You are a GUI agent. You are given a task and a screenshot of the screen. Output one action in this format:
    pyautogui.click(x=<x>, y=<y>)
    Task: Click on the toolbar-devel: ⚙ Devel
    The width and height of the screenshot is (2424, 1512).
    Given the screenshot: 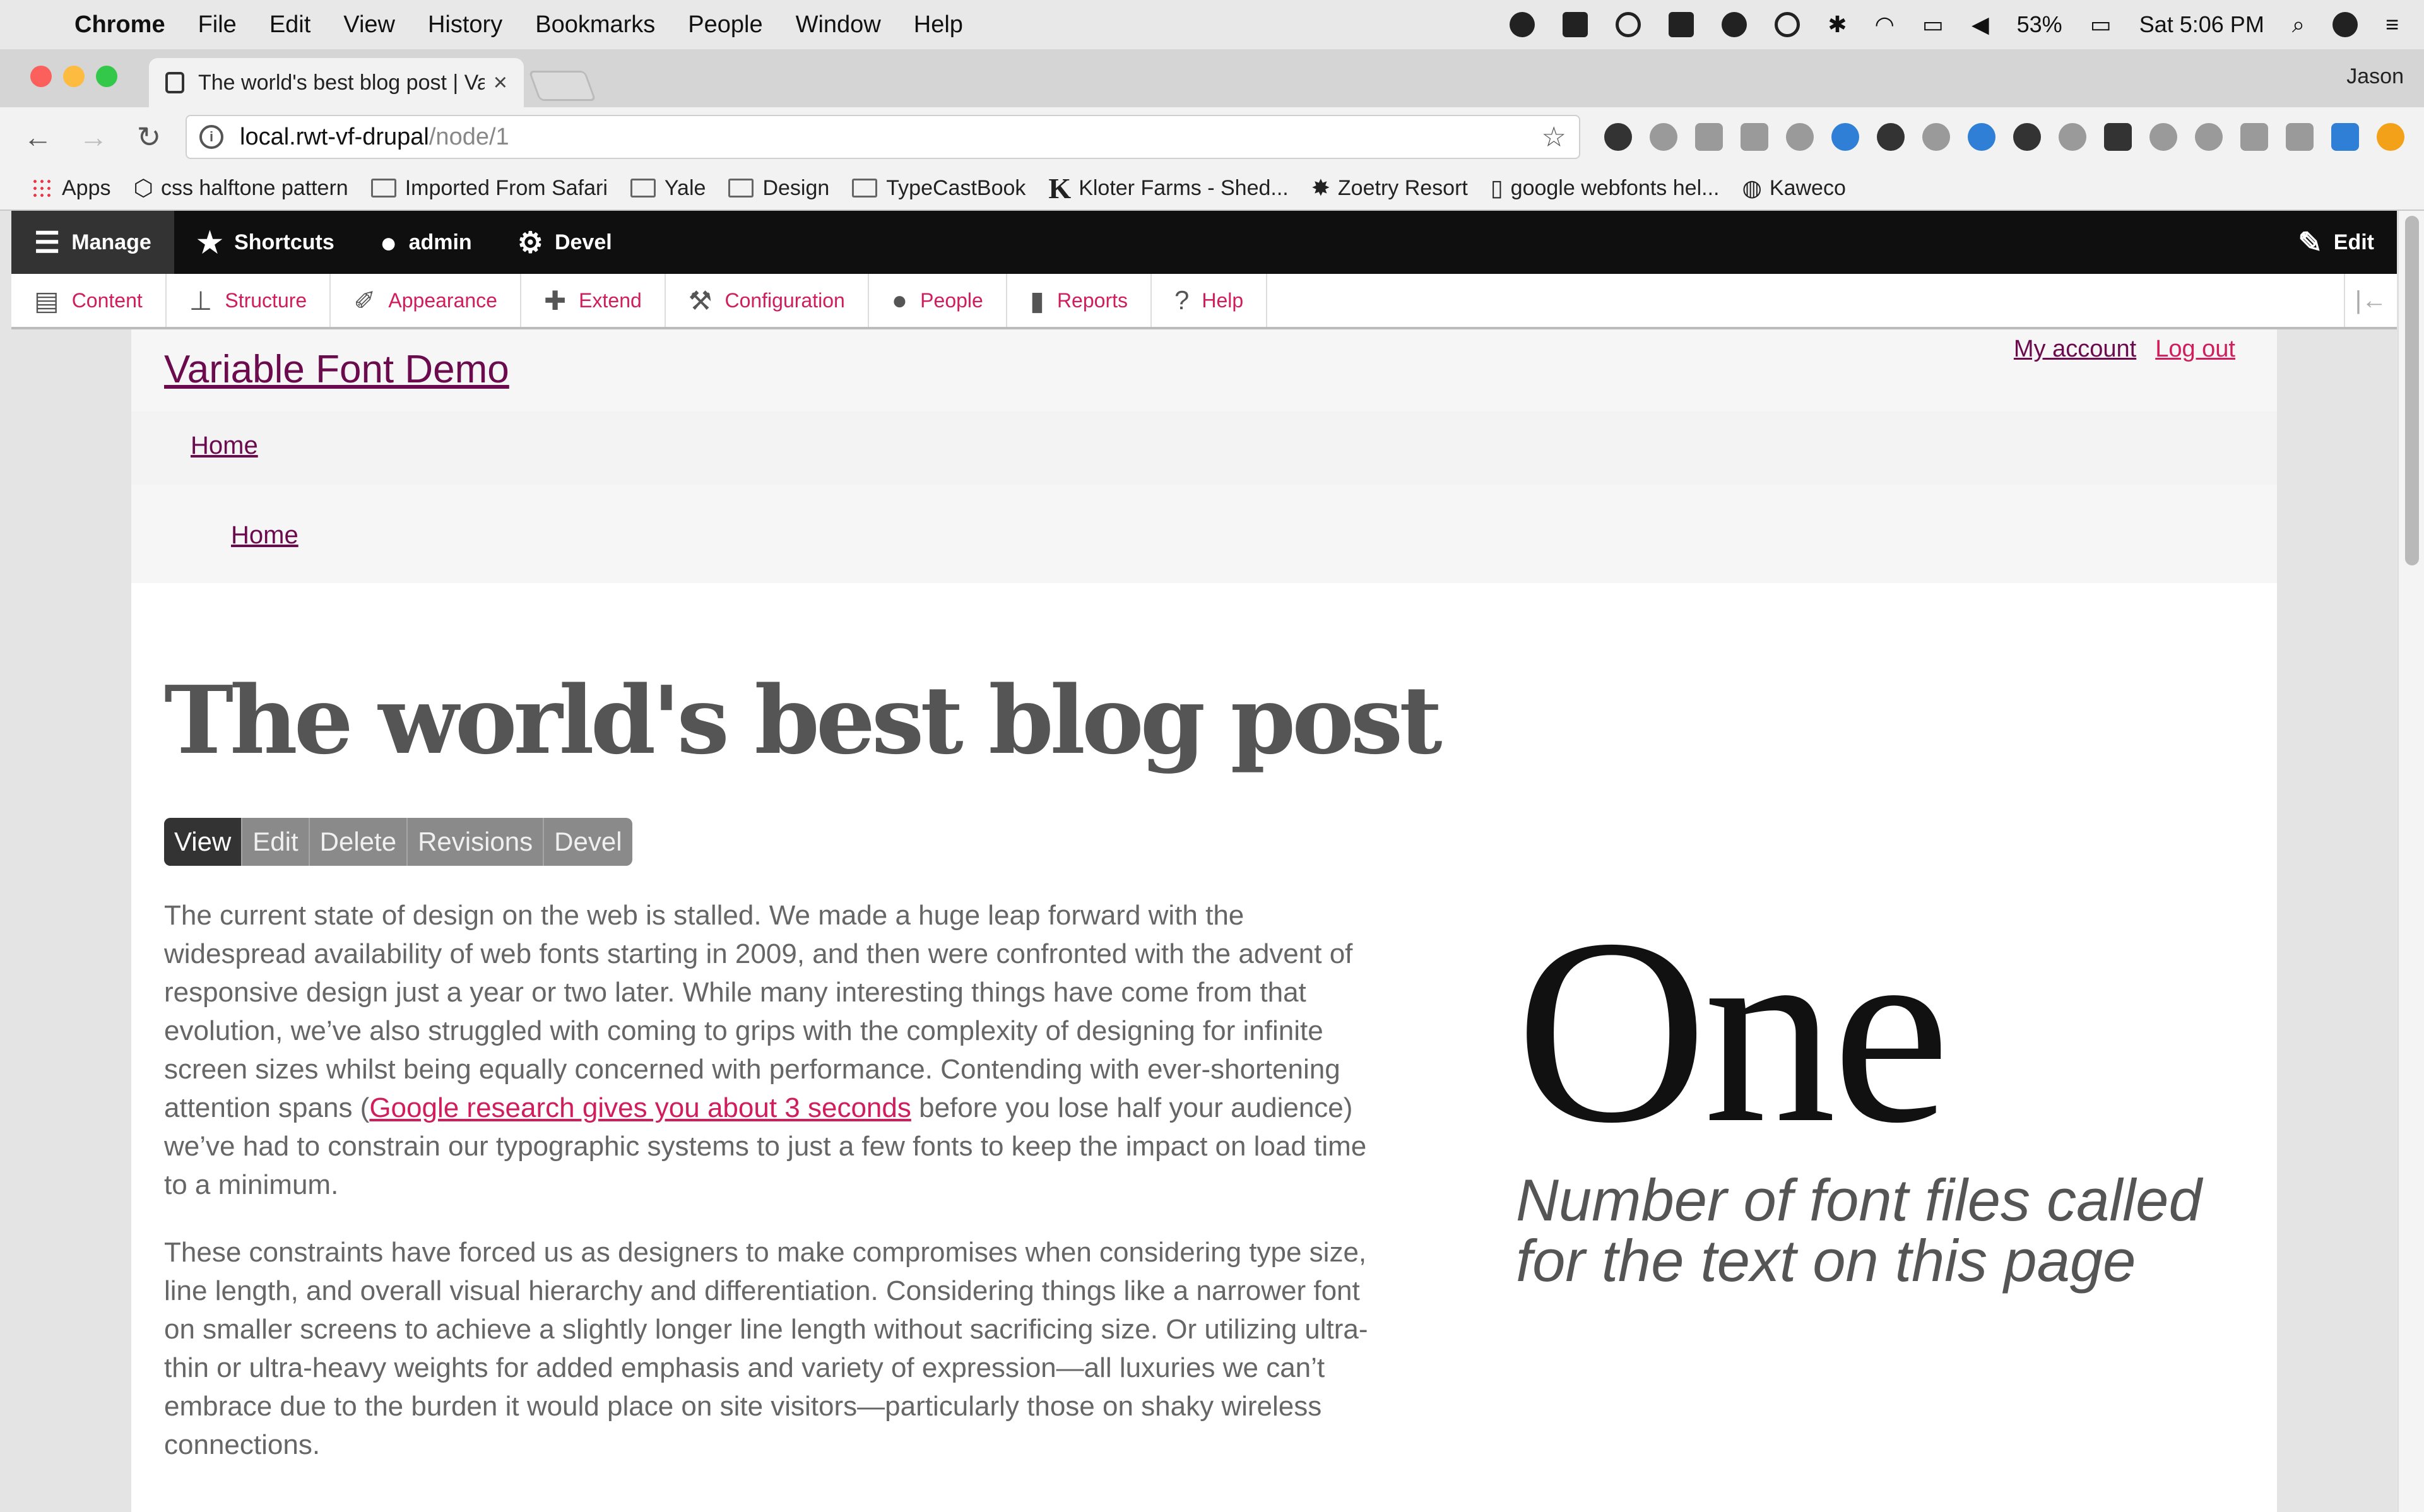 What is the action you would take?
    pyautogui.click(x=565, y=242)
    